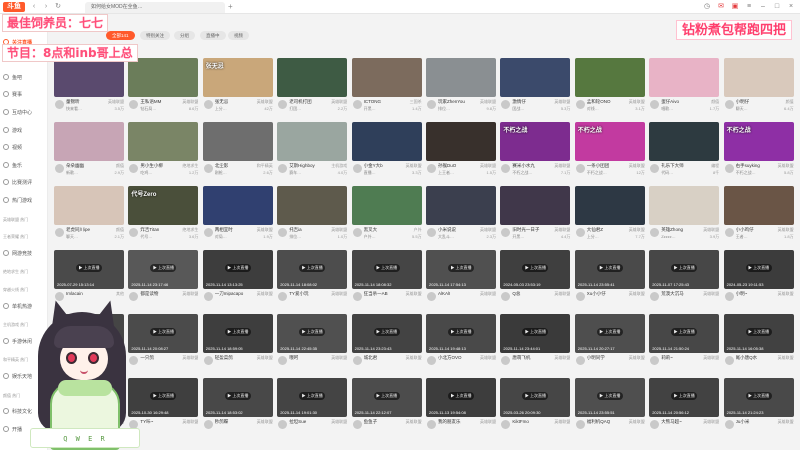  I want to click on stream-card: ▶ 上次直播 2025-11-07 17:25:43 荒漠大沉马 英雄联盟, so click(684, 280).